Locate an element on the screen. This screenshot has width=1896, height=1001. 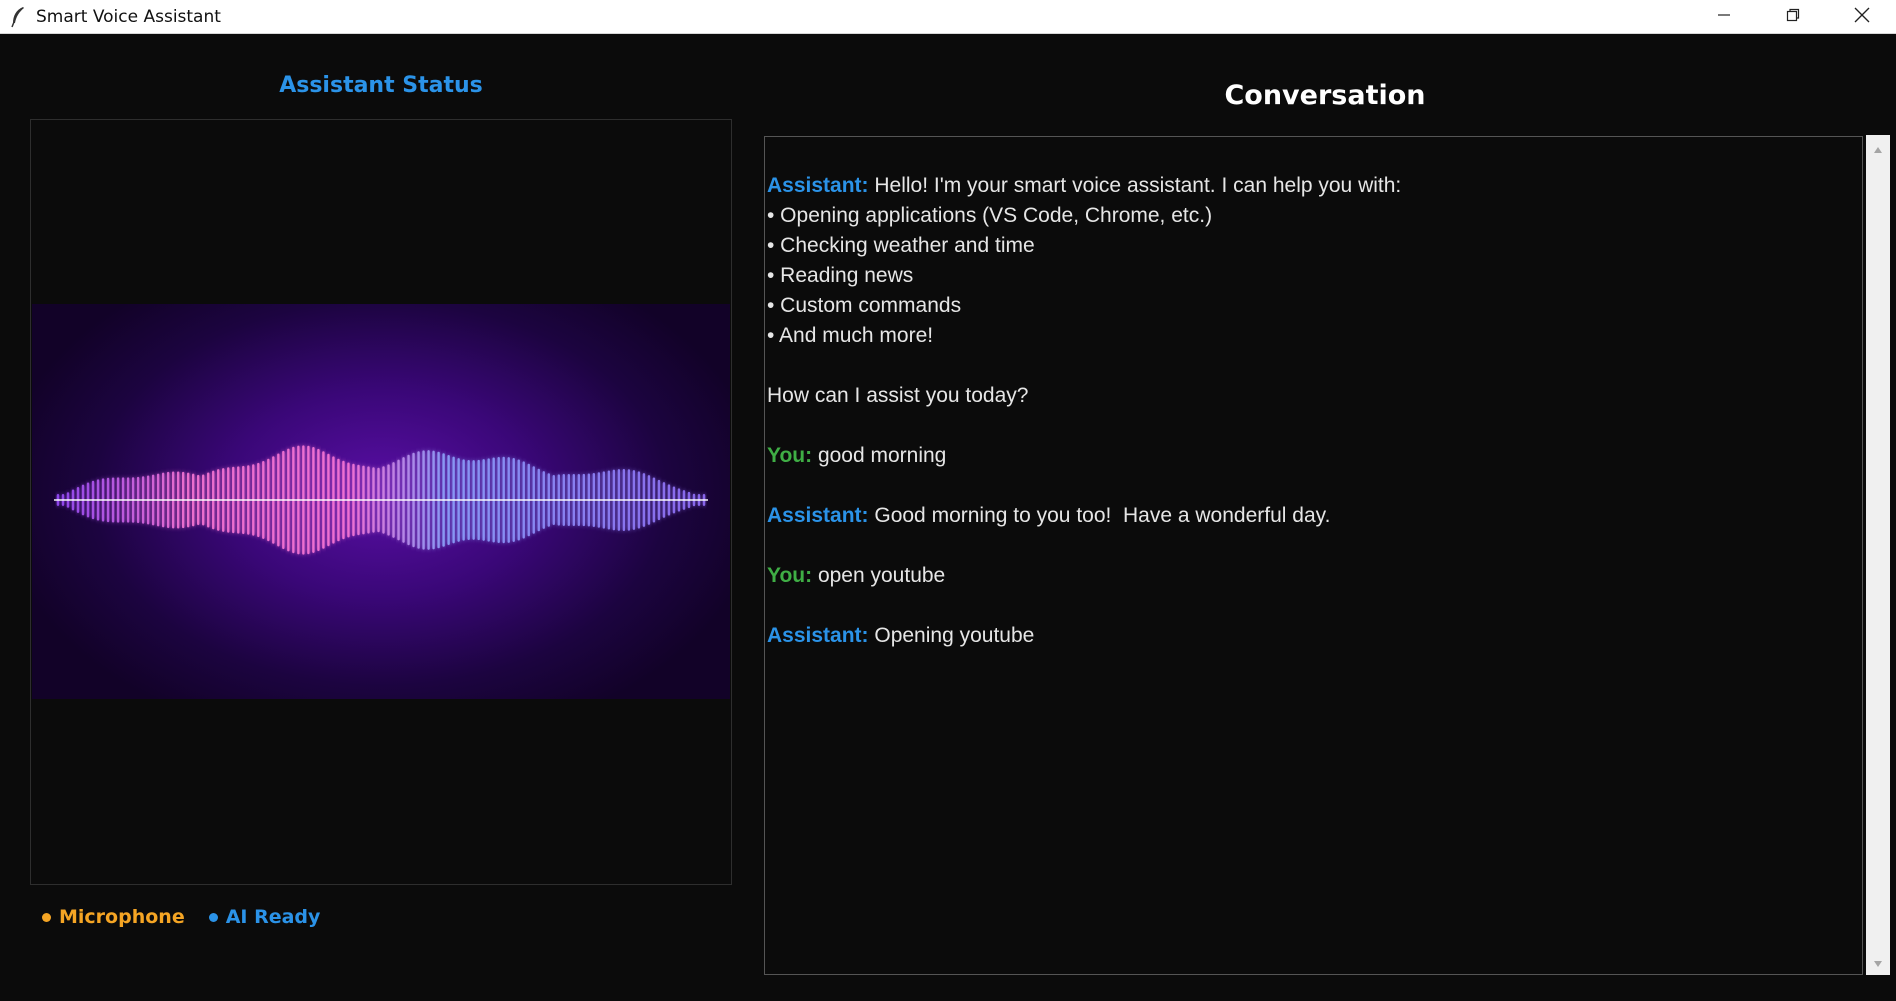
status-indicators: Microphone AI Ready is located at coordinates (181, 917).